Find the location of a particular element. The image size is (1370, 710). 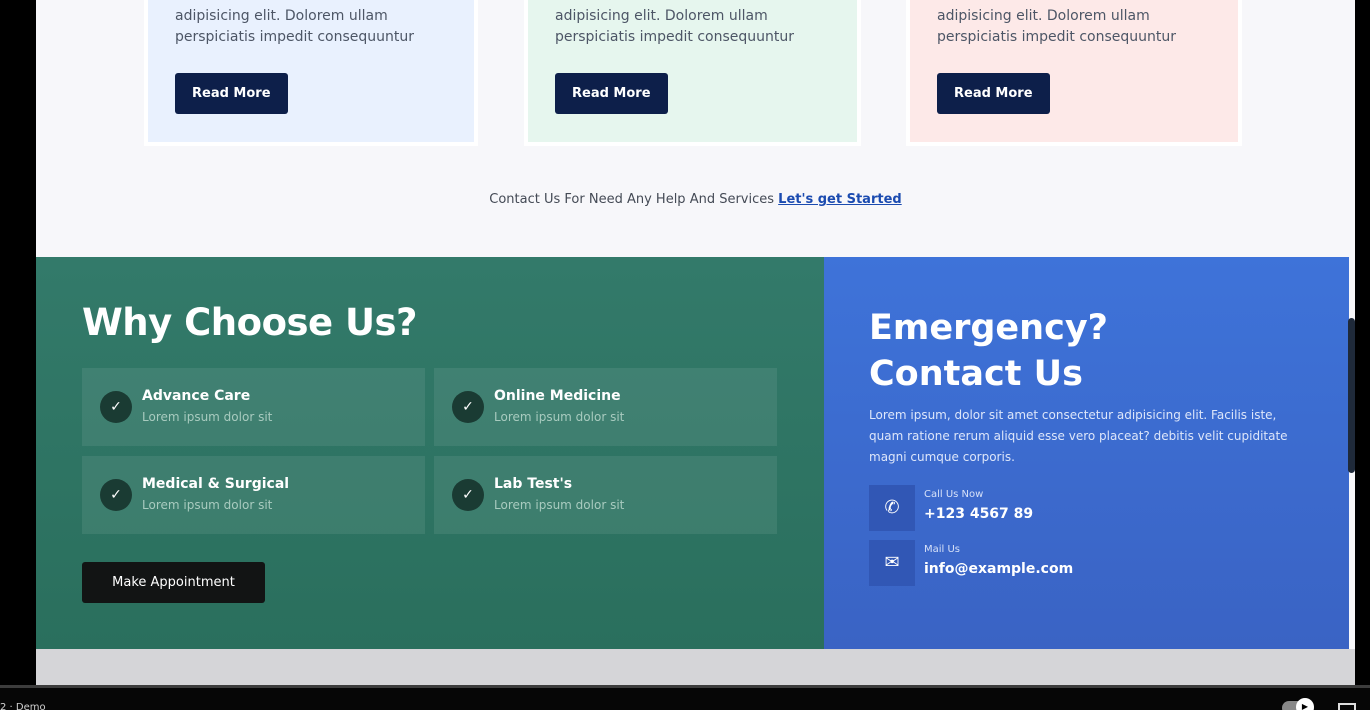

feature-item: ✓ Online Medicine Lorem ipsum dolor sit is located at coordinates (605, 407).